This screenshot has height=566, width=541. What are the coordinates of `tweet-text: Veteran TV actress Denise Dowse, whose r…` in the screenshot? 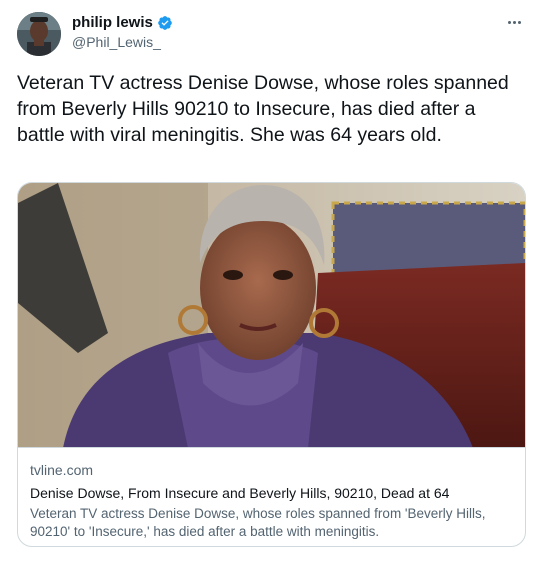 It's located at (263, 109).